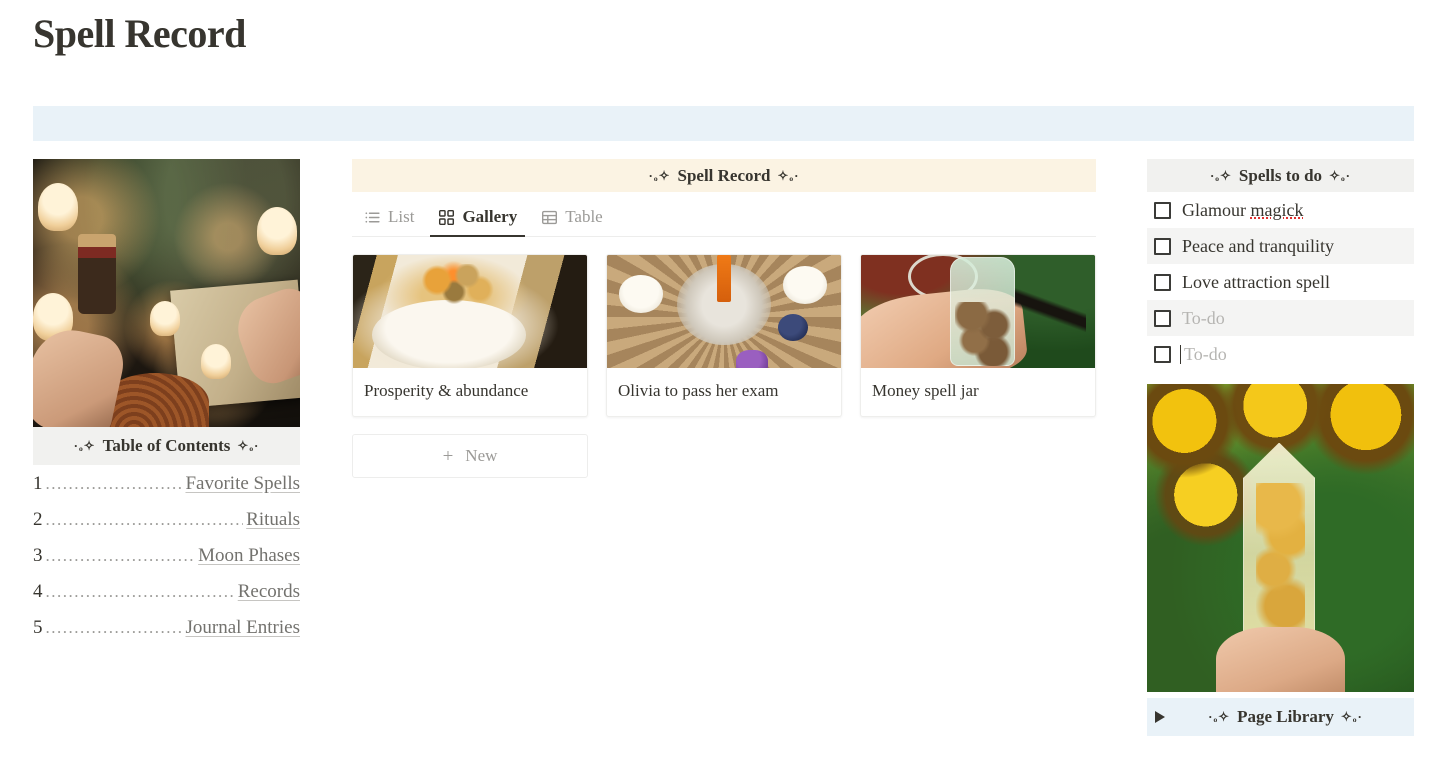 This screenshot has height=764, width=1445. I want to click on todo-heading-label: Spells to do, so click(1280, 175).